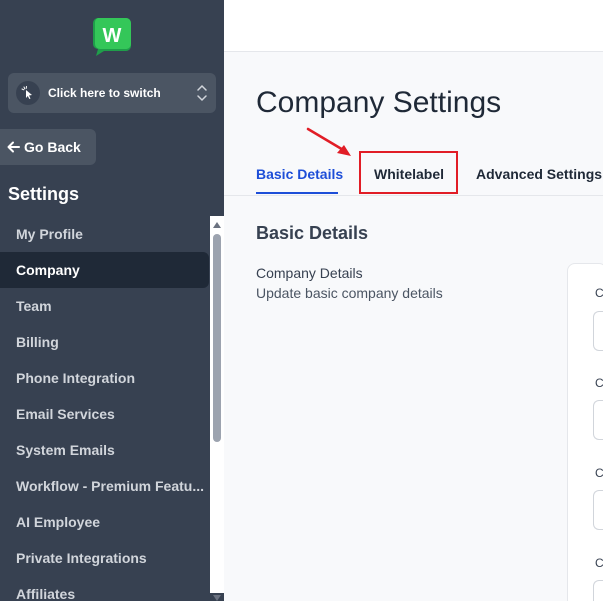 The width and height of the screenshot is (603, 601). What do you see at coordinates (105, 414) in the screenshot?
I see `sidebar-item-email-services: Email Services` at bounding box center [105, 414].